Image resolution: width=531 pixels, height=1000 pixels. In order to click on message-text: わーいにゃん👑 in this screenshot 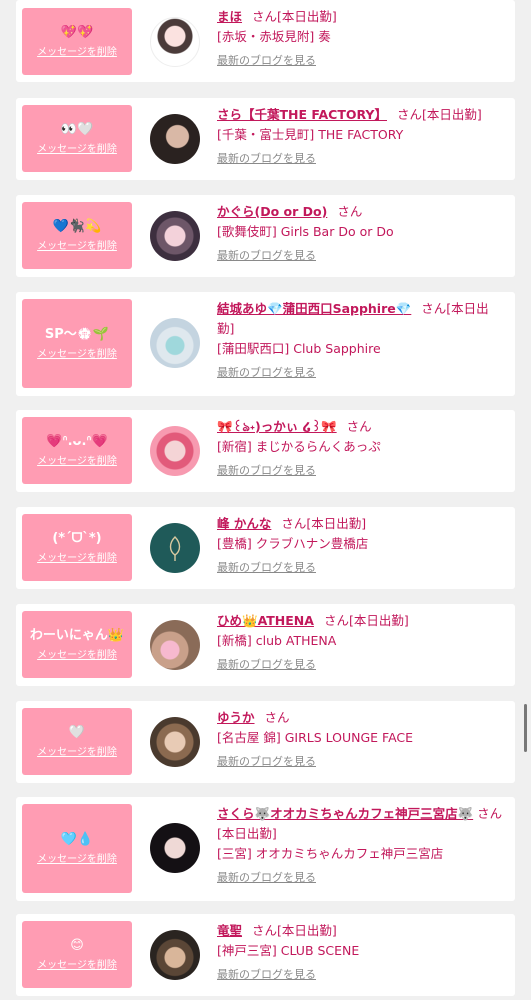, I will do `click(77, 635)`.